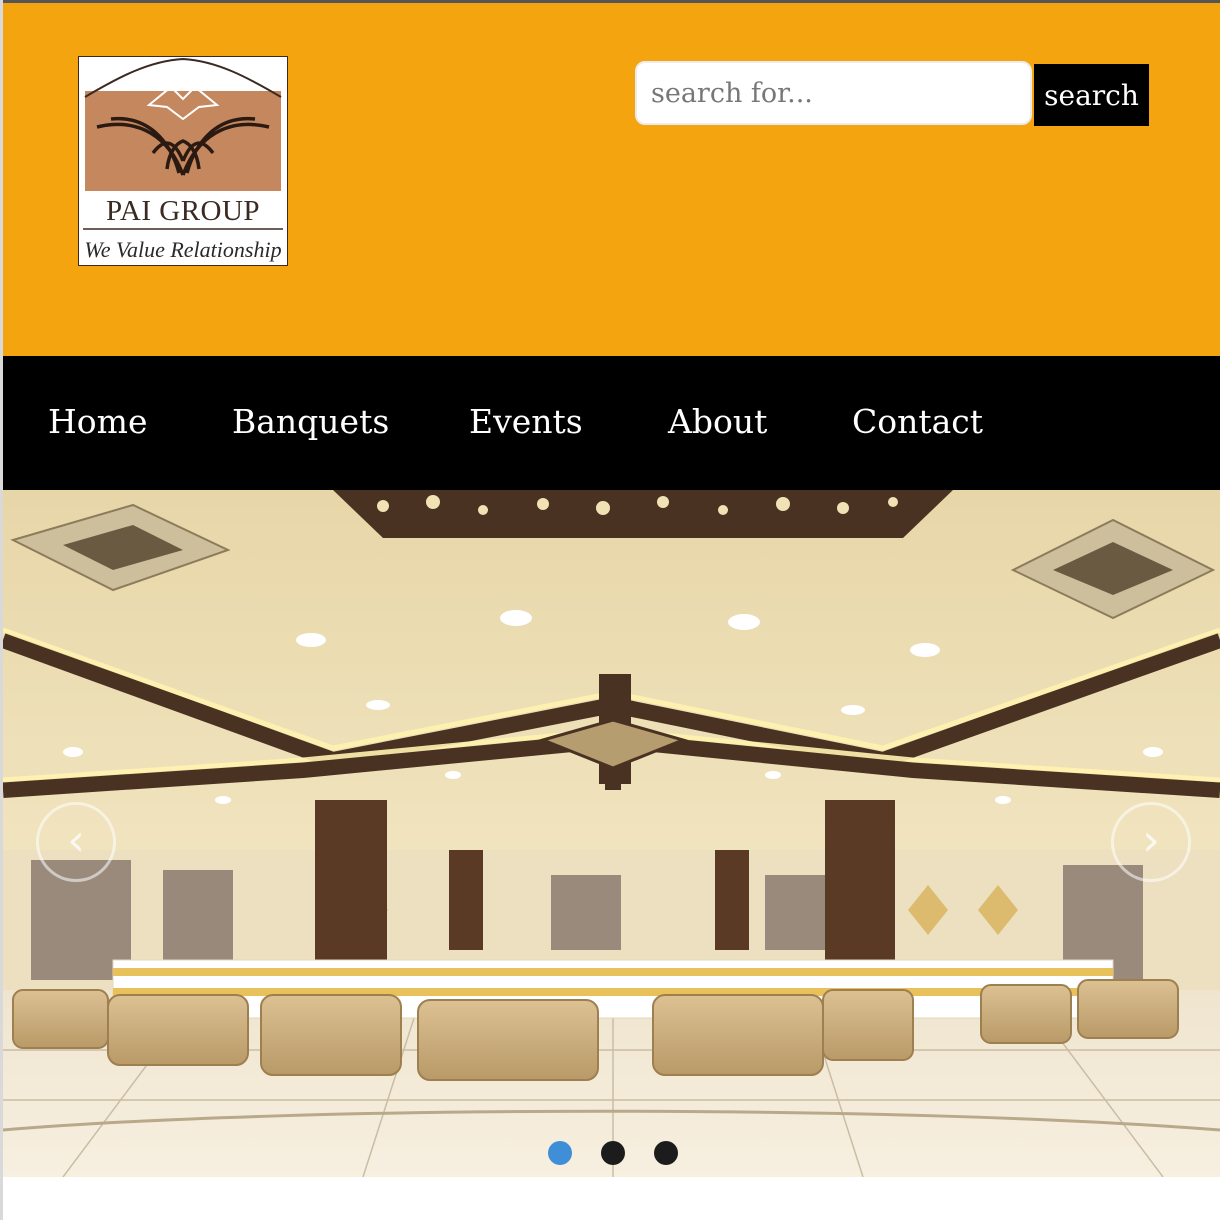 The height and width of the screenshot is (1220, 1220). Describe the element at coordinates (611, 1198) in the screenshot. I see `page-content-start` at that location.